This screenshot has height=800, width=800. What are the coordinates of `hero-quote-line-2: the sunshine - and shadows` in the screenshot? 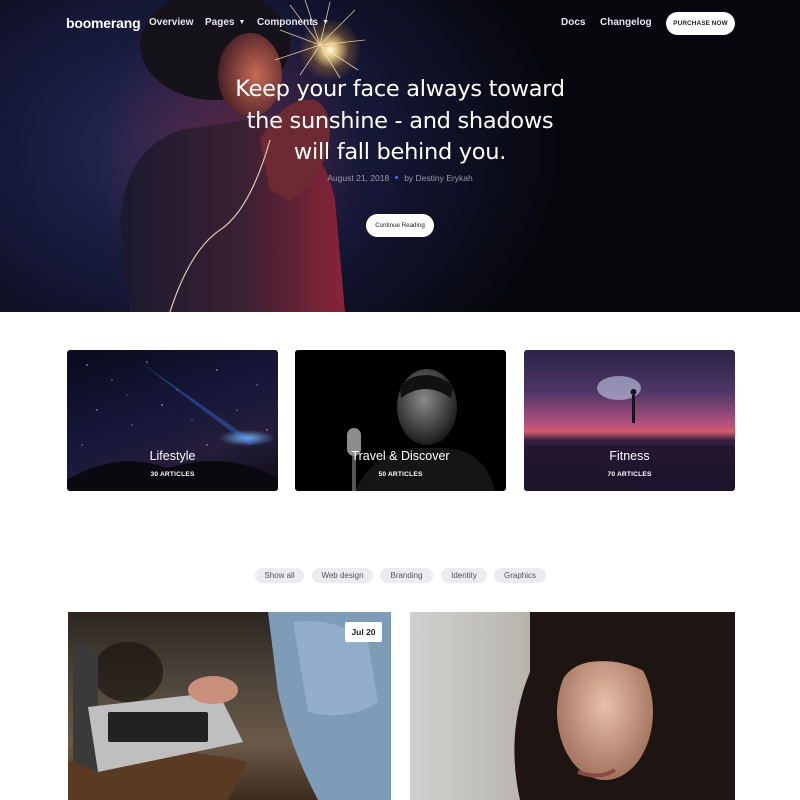 It's located at (400, 120).